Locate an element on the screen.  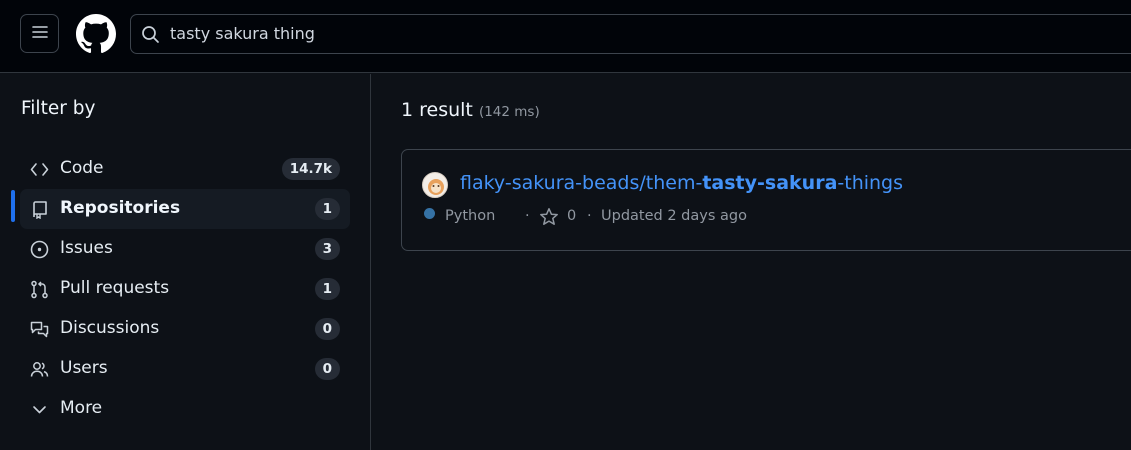
filter-item-users: Users 0 is located at coordinates (185, 369).